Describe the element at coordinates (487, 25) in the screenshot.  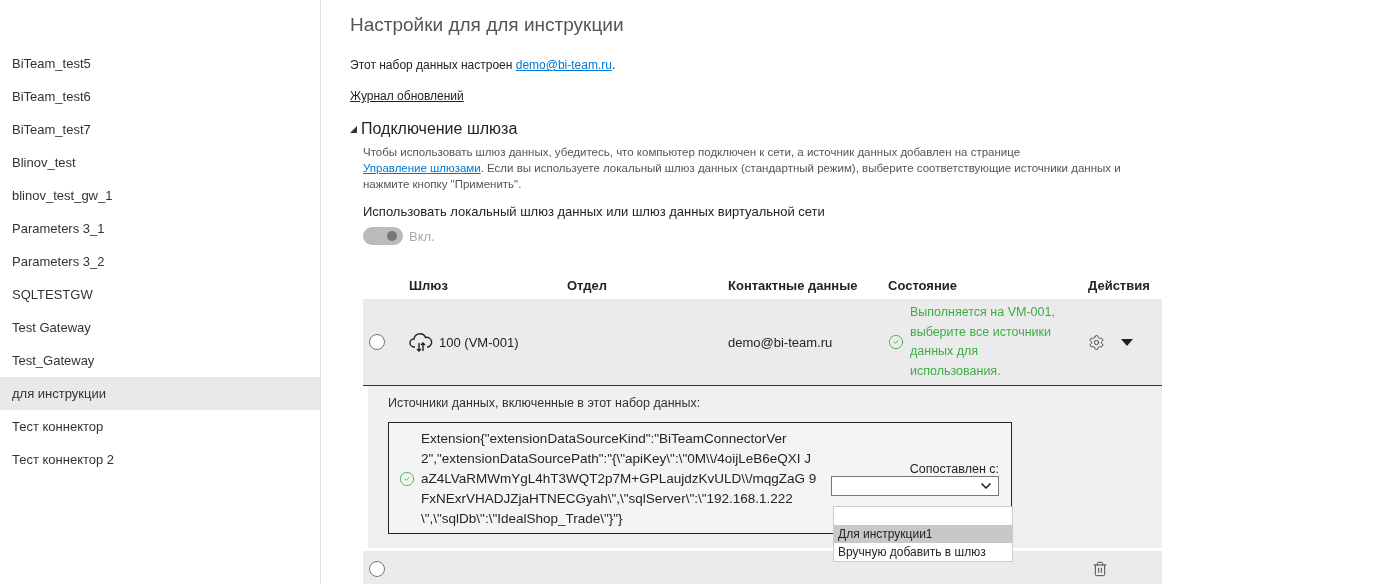
I see `page-title: Настройки для для инструкции` at that location.